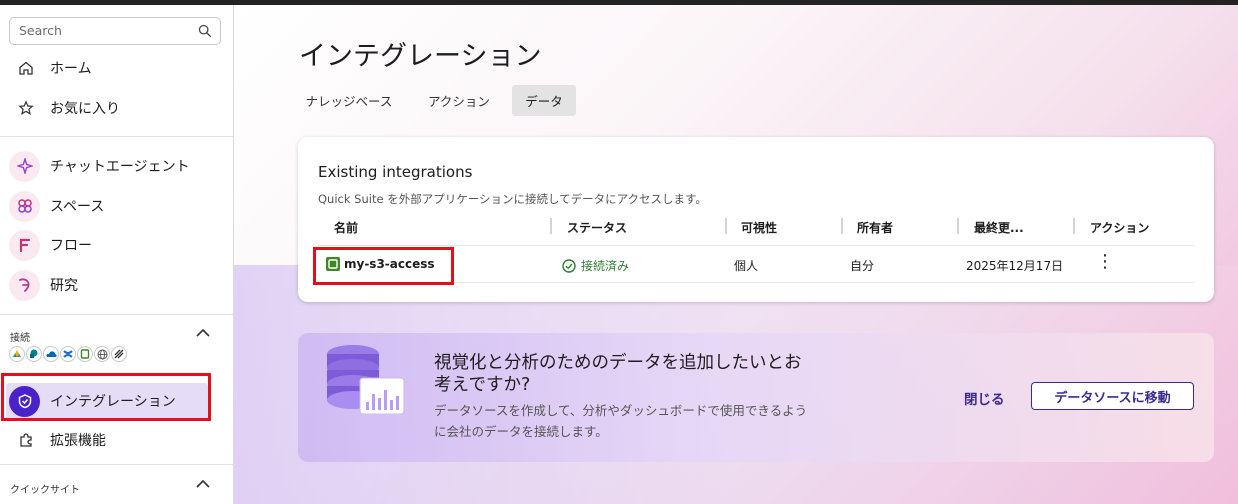 This screenshot has height=504, width=1238. What do you see at coordinates (120, 167) in the screenshot?
I see `sidebar-item-label: チャットエージェント` at bounding box center [120, 167].